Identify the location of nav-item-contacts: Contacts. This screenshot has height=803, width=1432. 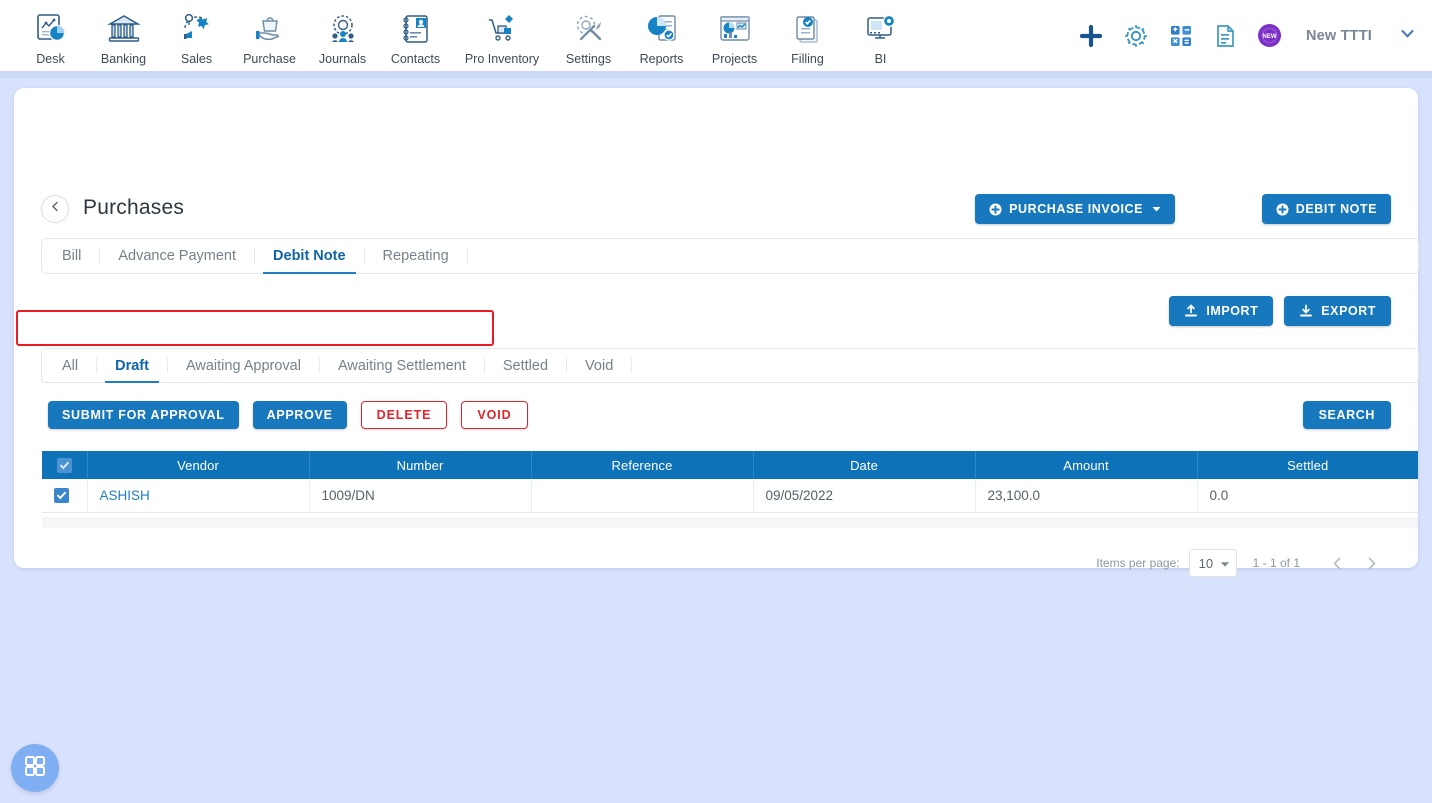
(415, 35).